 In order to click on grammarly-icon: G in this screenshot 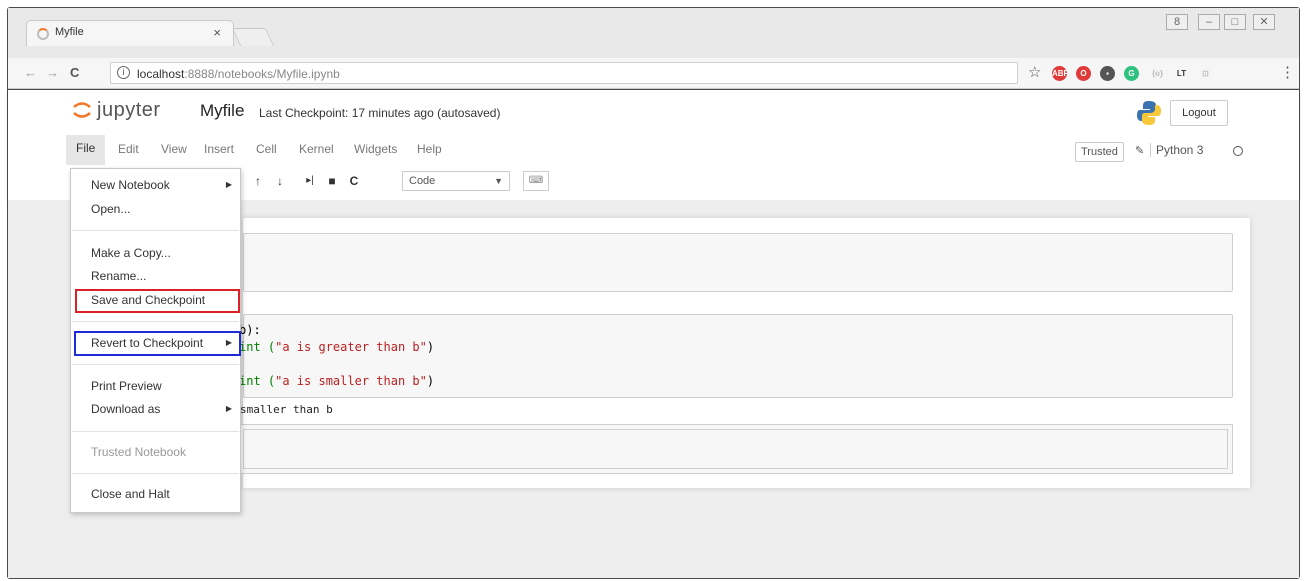, I will do `click(1131, 73)`.